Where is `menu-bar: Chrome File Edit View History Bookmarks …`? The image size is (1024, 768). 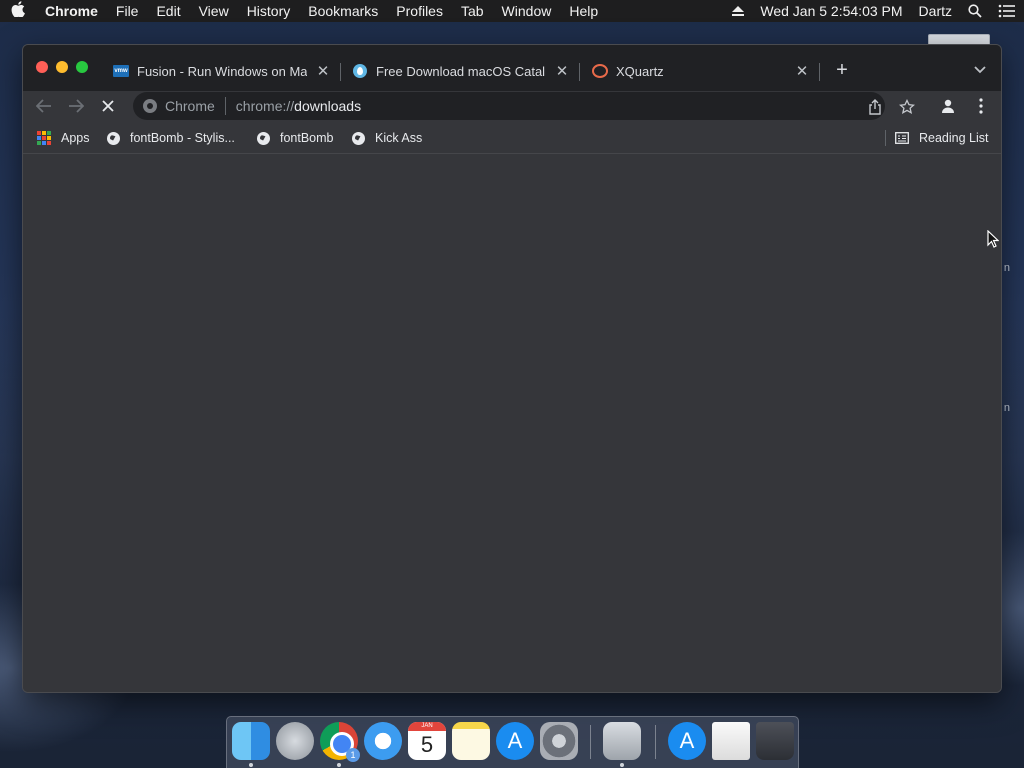 menu-bar: Chrome File Edit View History Bookmarks … is located at coordinates (512, 11).